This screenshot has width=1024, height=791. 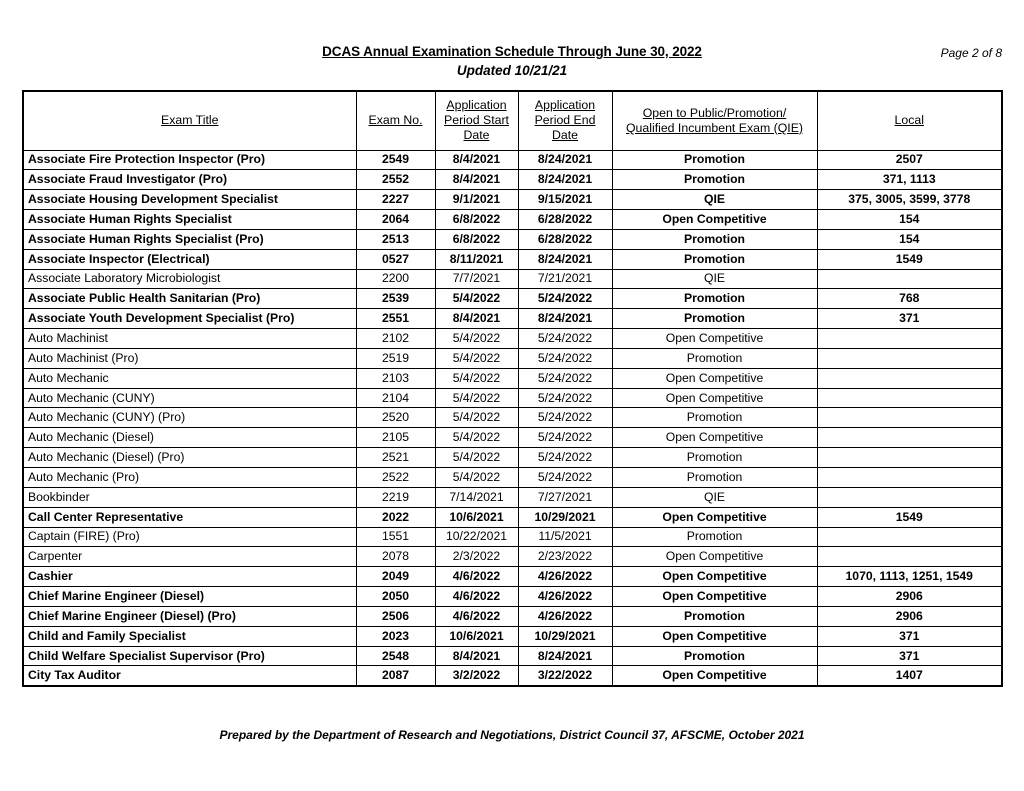 I want to click on column-header-line: Qualified Incumbent Exam (QIE), so click(x=714, y=127).